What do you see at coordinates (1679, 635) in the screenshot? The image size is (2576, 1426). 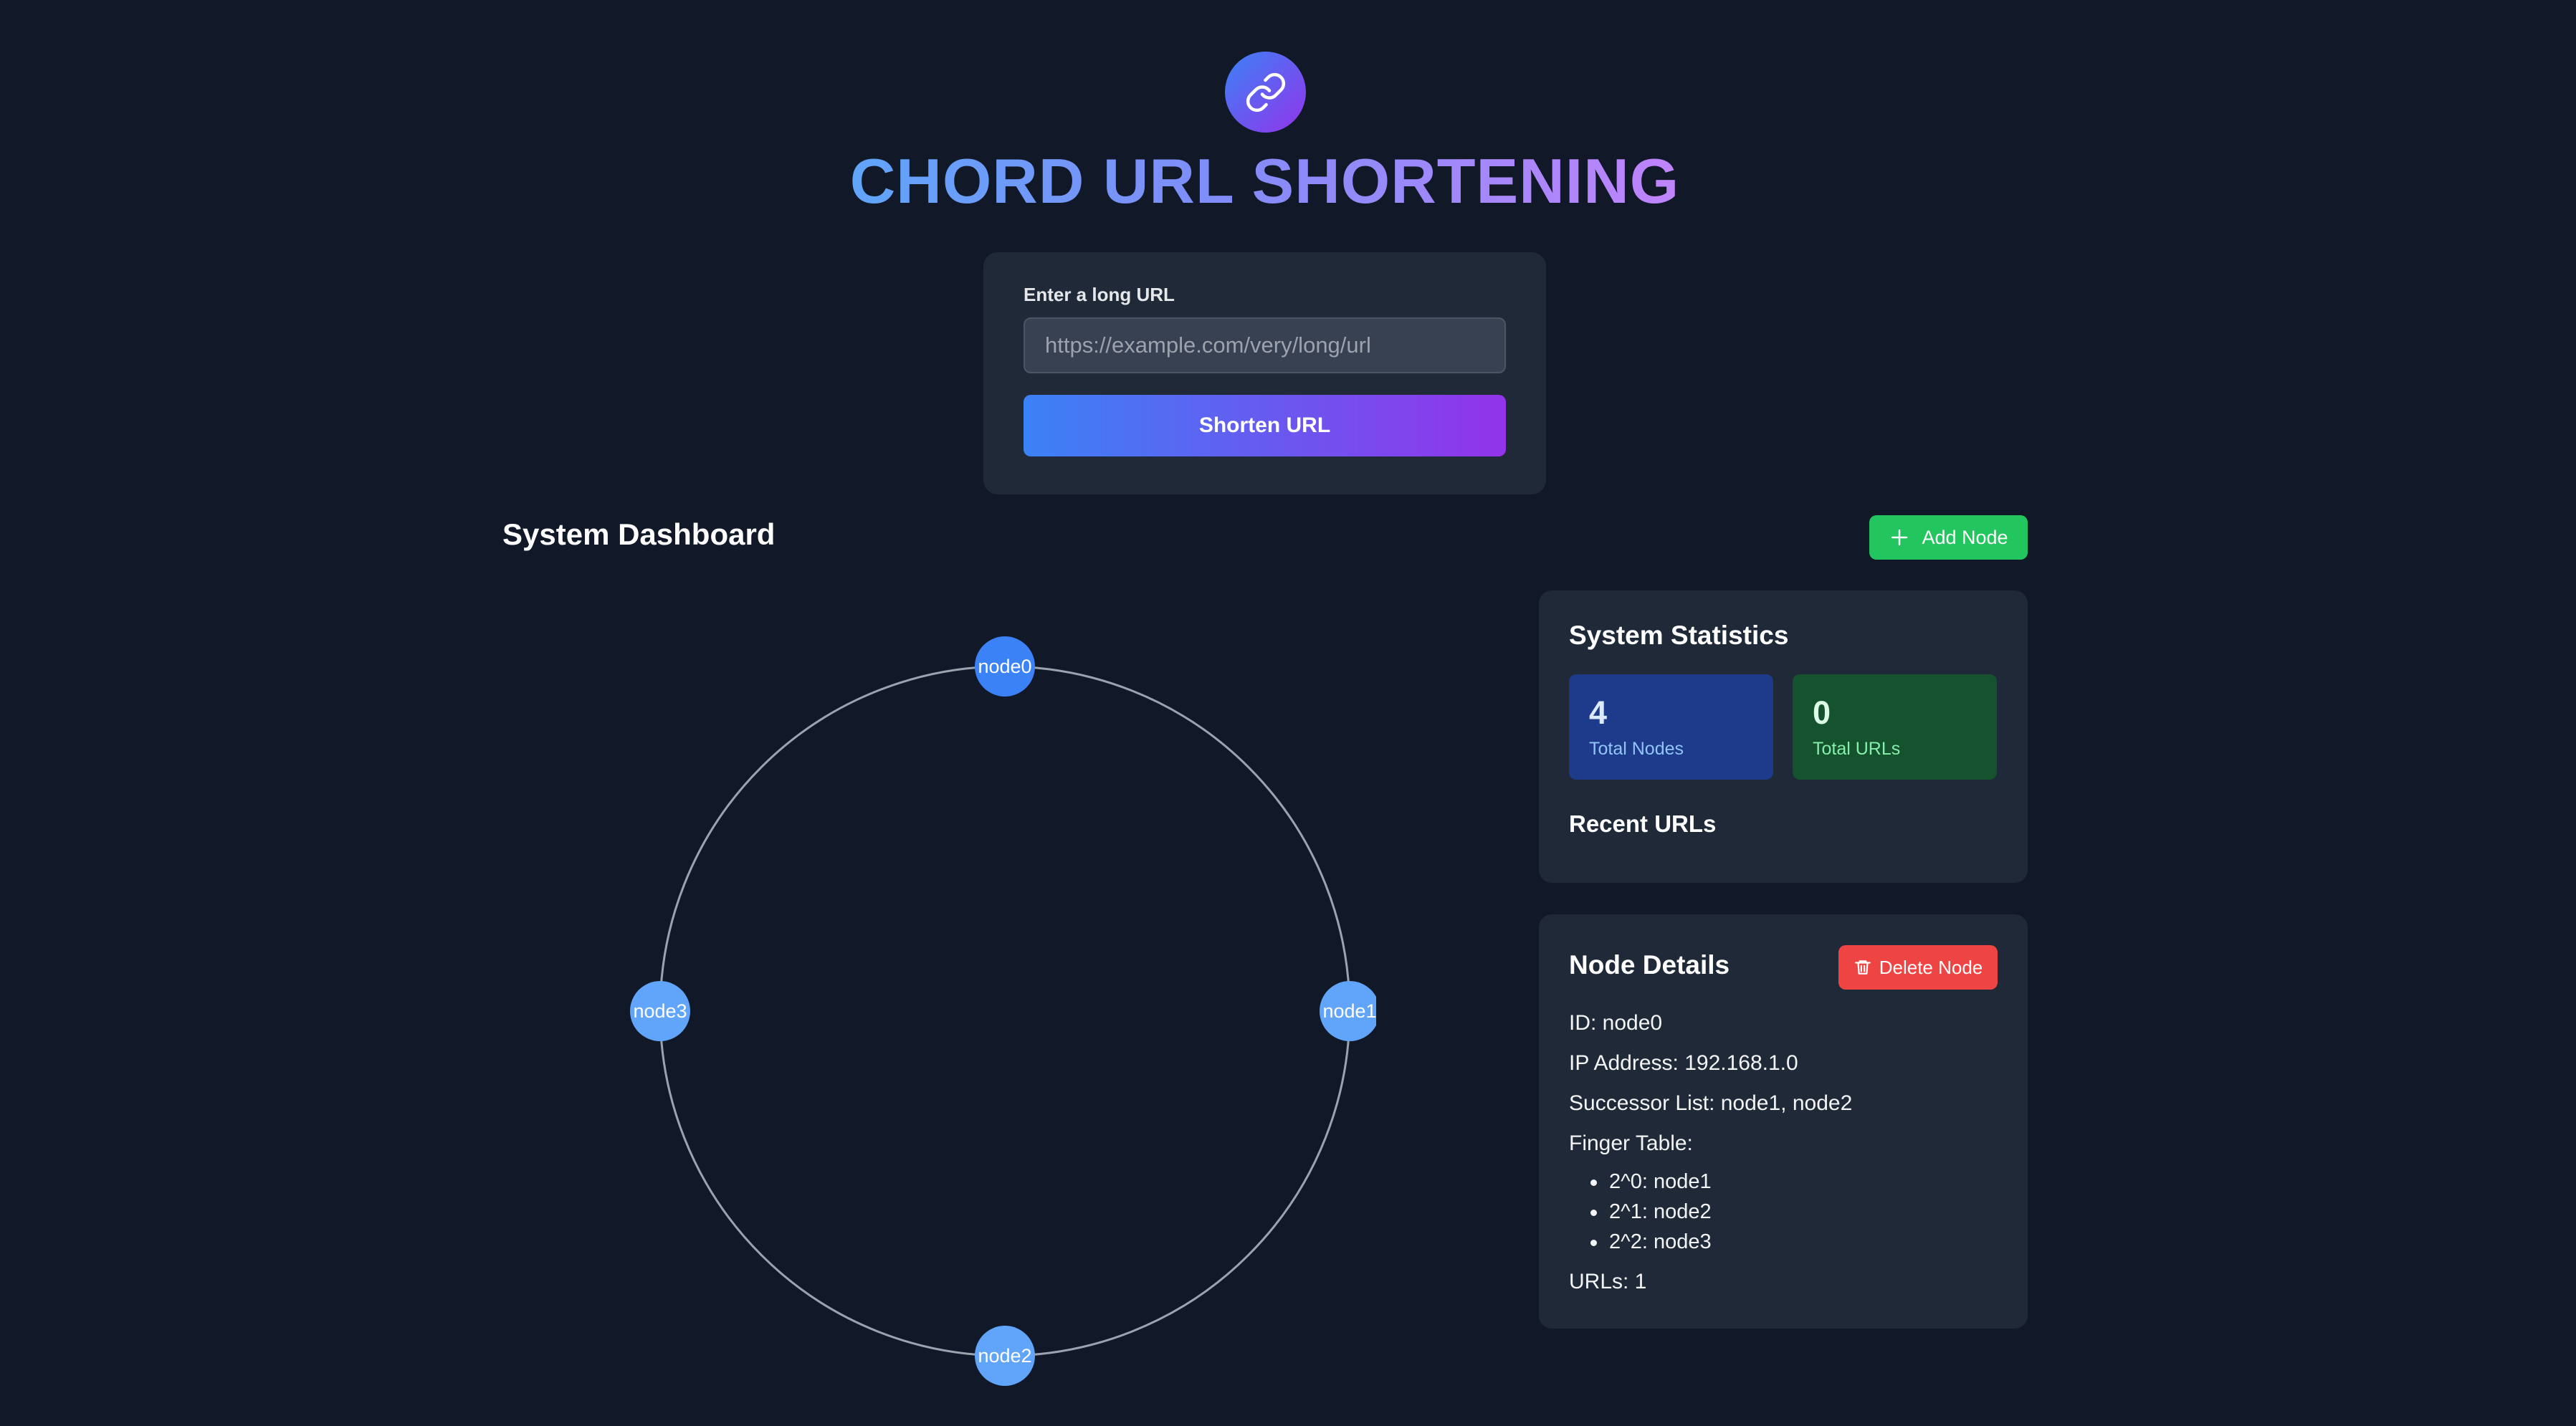 I see `statistics-title: System Statistics` at bounding box center [1679, 635].